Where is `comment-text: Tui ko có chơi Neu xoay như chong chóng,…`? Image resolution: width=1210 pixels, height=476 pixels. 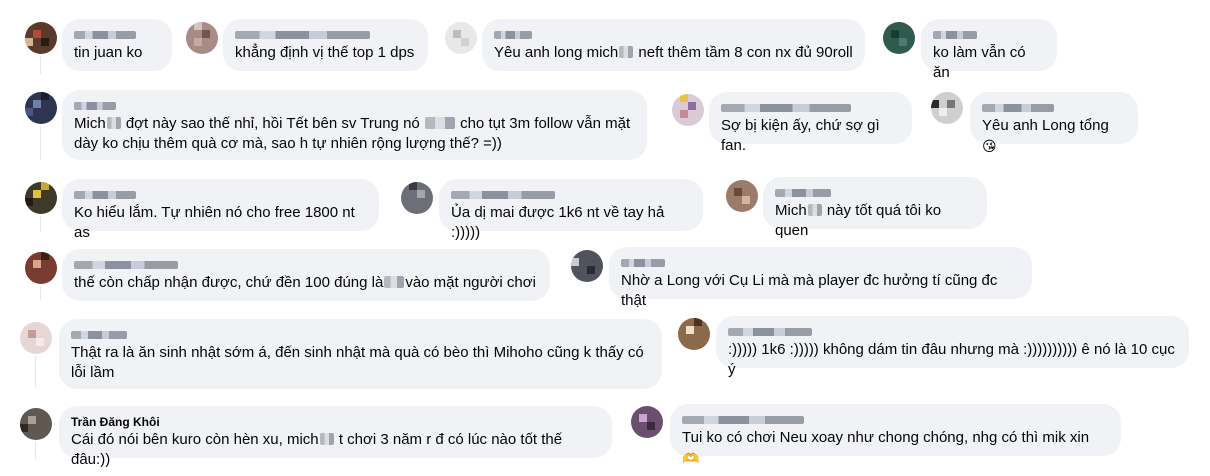
comment-text: Tui ko có chơi Neu xoay như chong chóng,… is located at coordinates (888, 447).